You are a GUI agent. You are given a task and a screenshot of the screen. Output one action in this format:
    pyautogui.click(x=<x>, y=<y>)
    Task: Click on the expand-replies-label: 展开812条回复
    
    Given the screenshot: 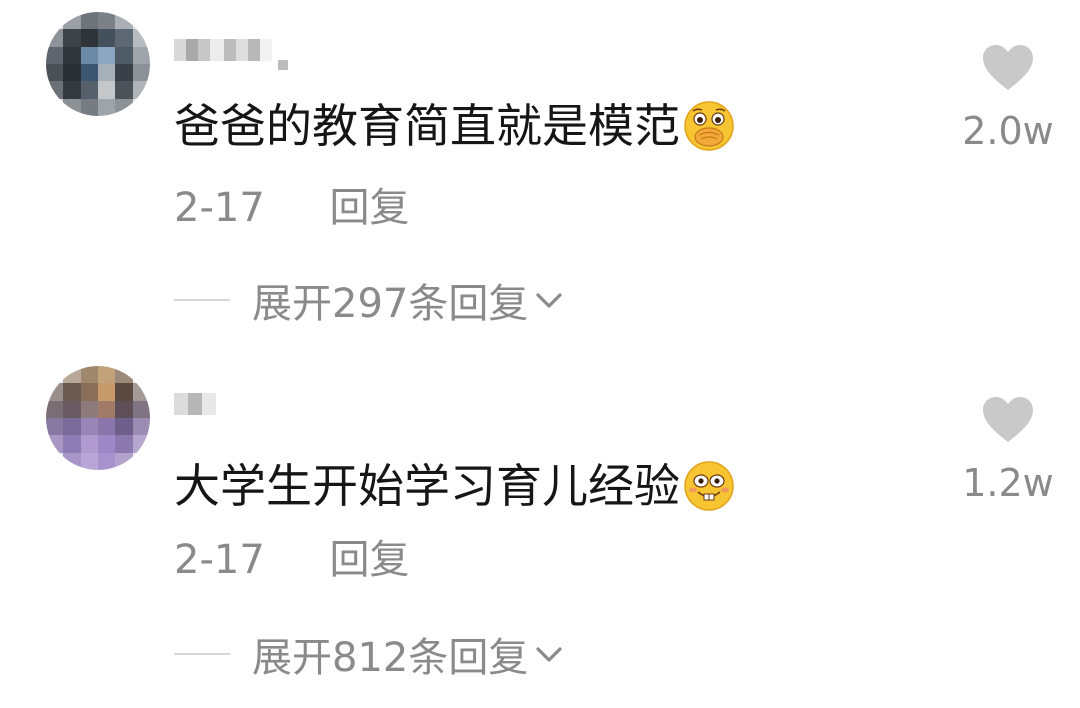 What is the action you would take?
    pyautogui.click(x=390, y=658)
    